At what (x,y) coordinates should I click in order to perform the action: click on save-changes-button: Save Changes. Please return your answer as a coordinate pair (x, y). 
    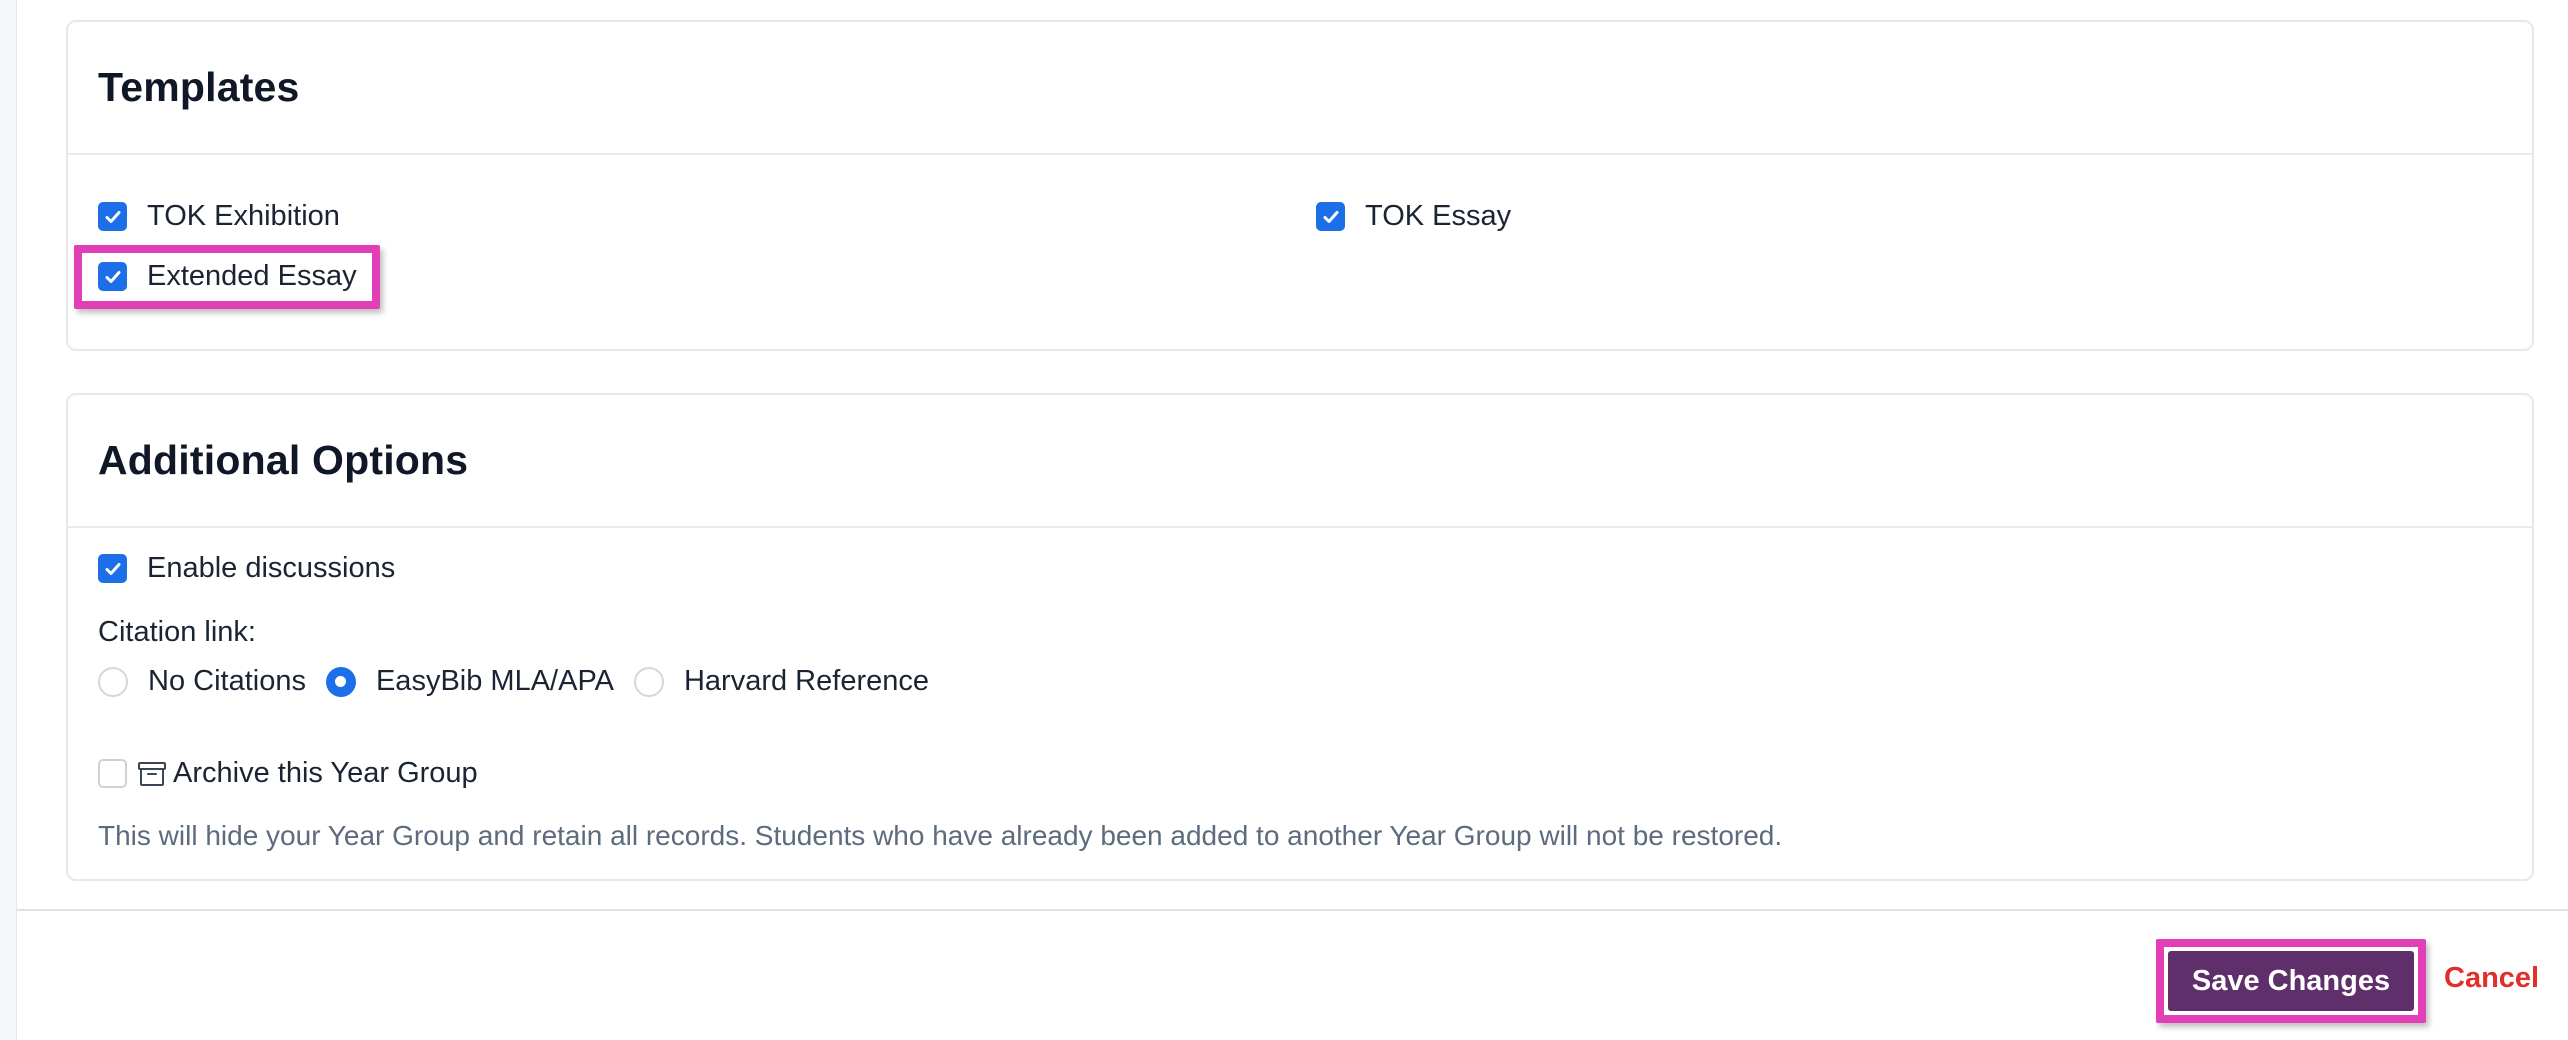
    Looking at the image, I should click on (2291, 981).